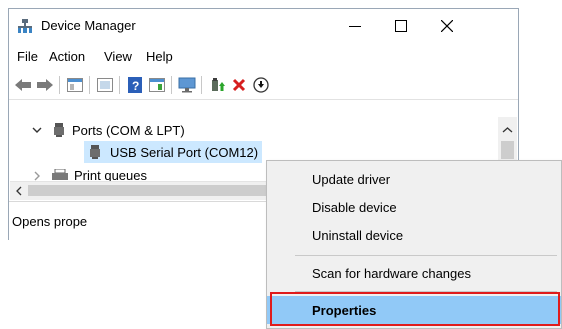 This screenshot has height=329, width=562. What do you see at coordinates (426, 255) in the screenshot?
I see `menu-separator` at bounding box center [426, 255].